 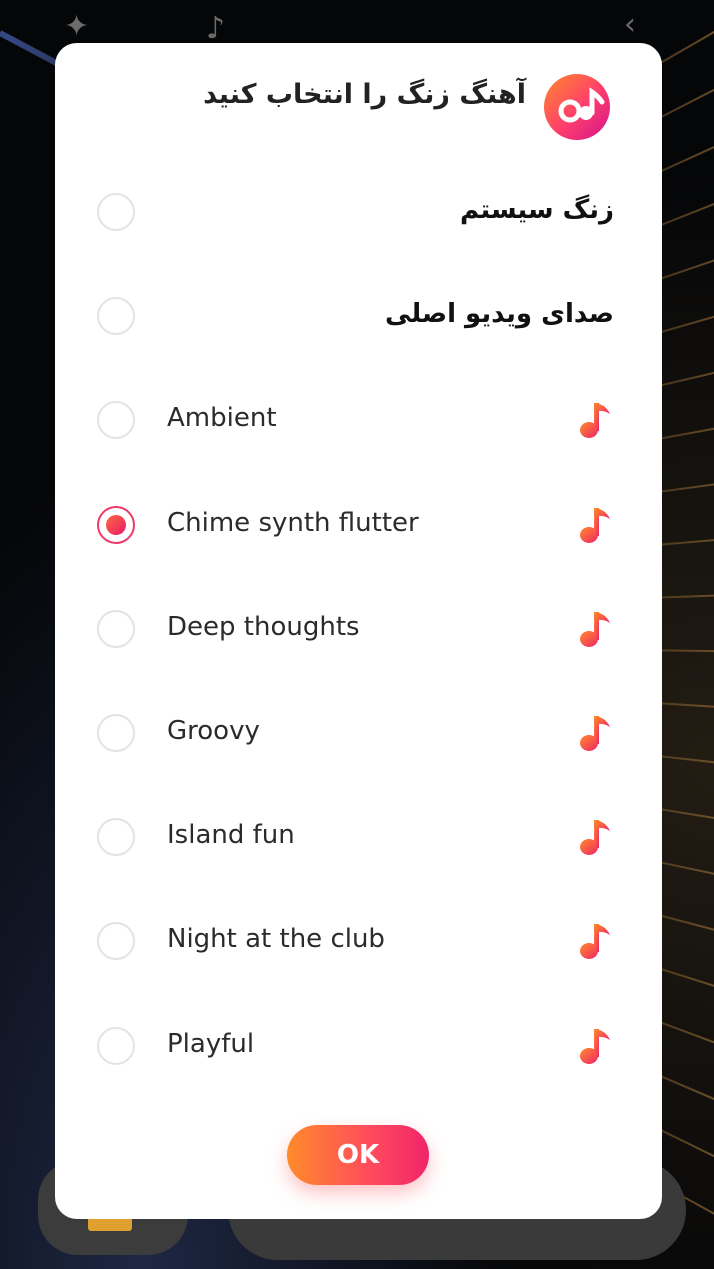 What do you see at coordinates (358, 734) in the screenshot?
I see `ringtone-option: Groovy` at bounding box center [358, 734].